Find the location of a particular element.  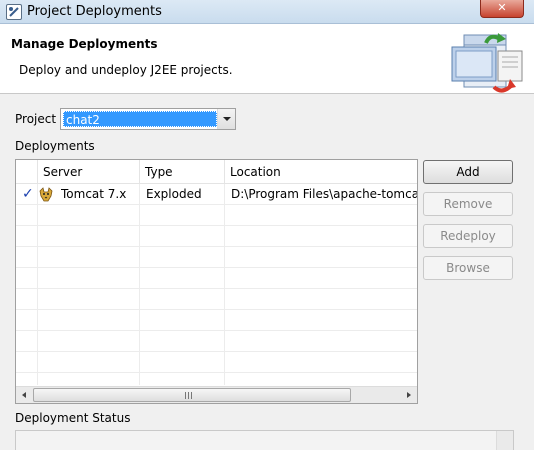

checkmark-icon: ✓ is located at coordinates (28, 194).